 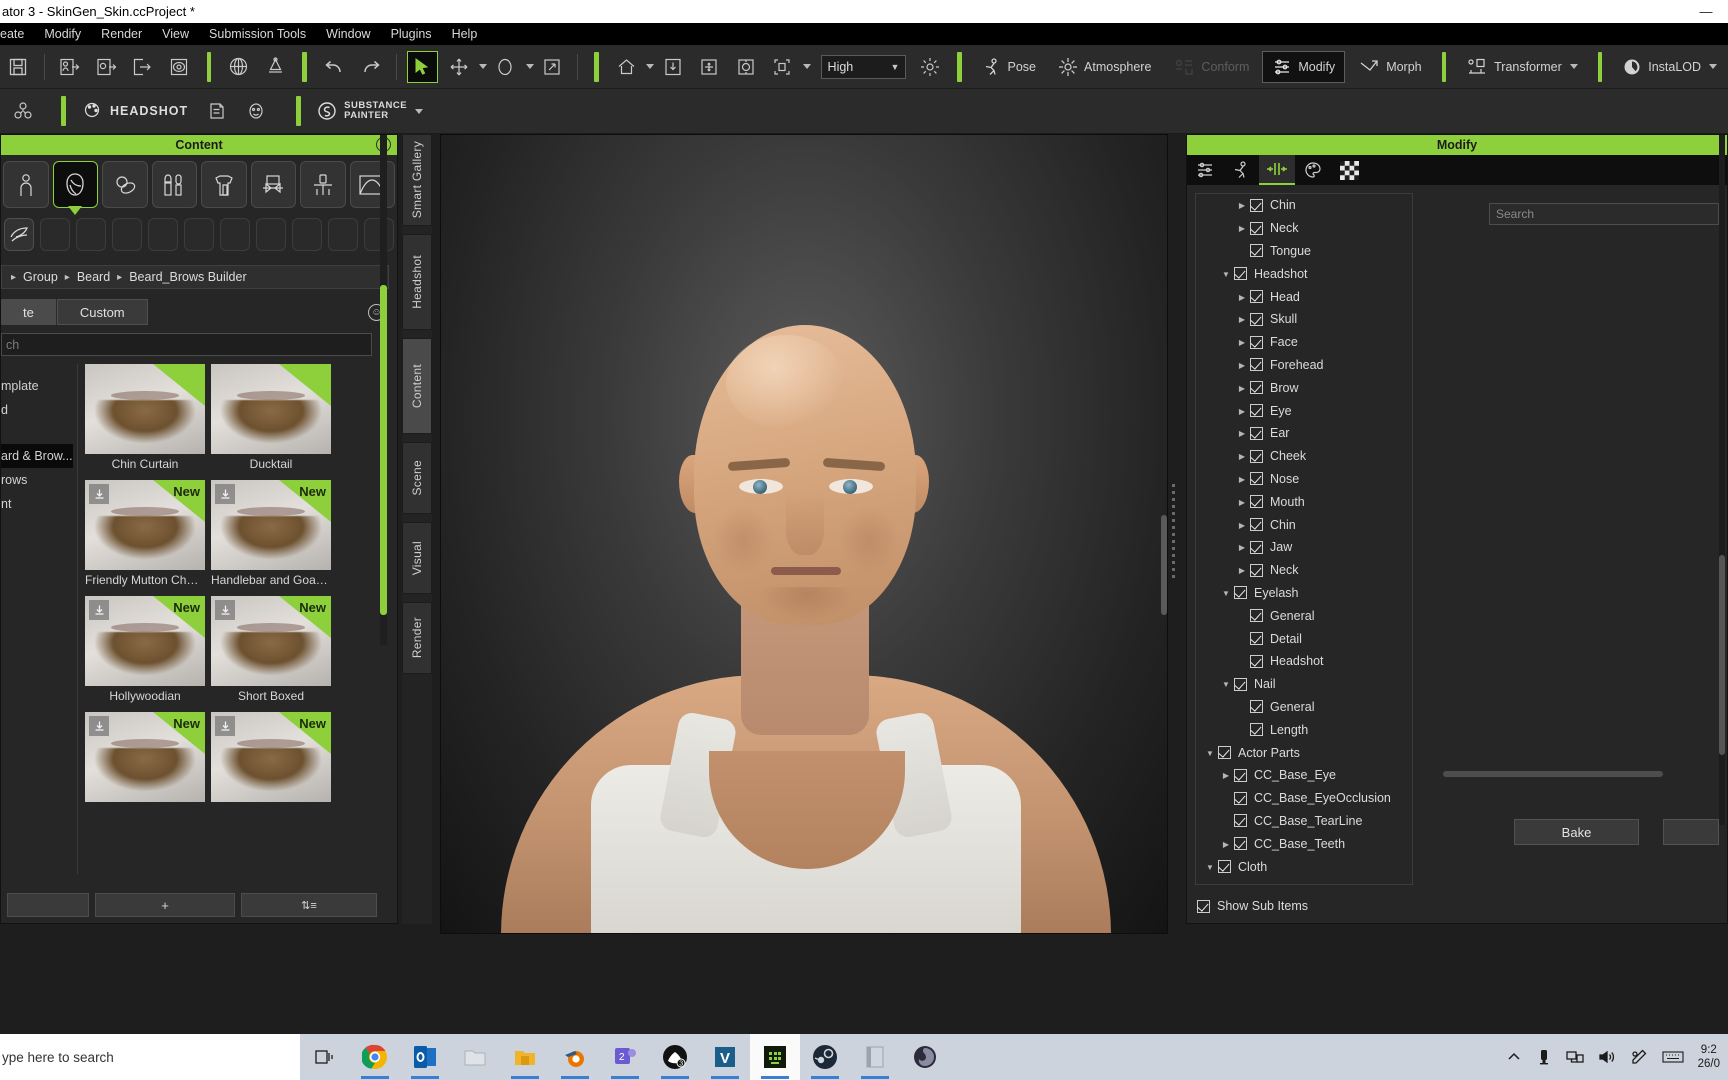 I want to click on morph-tree-item-ear: Ear, so click(x=1304, y=433).